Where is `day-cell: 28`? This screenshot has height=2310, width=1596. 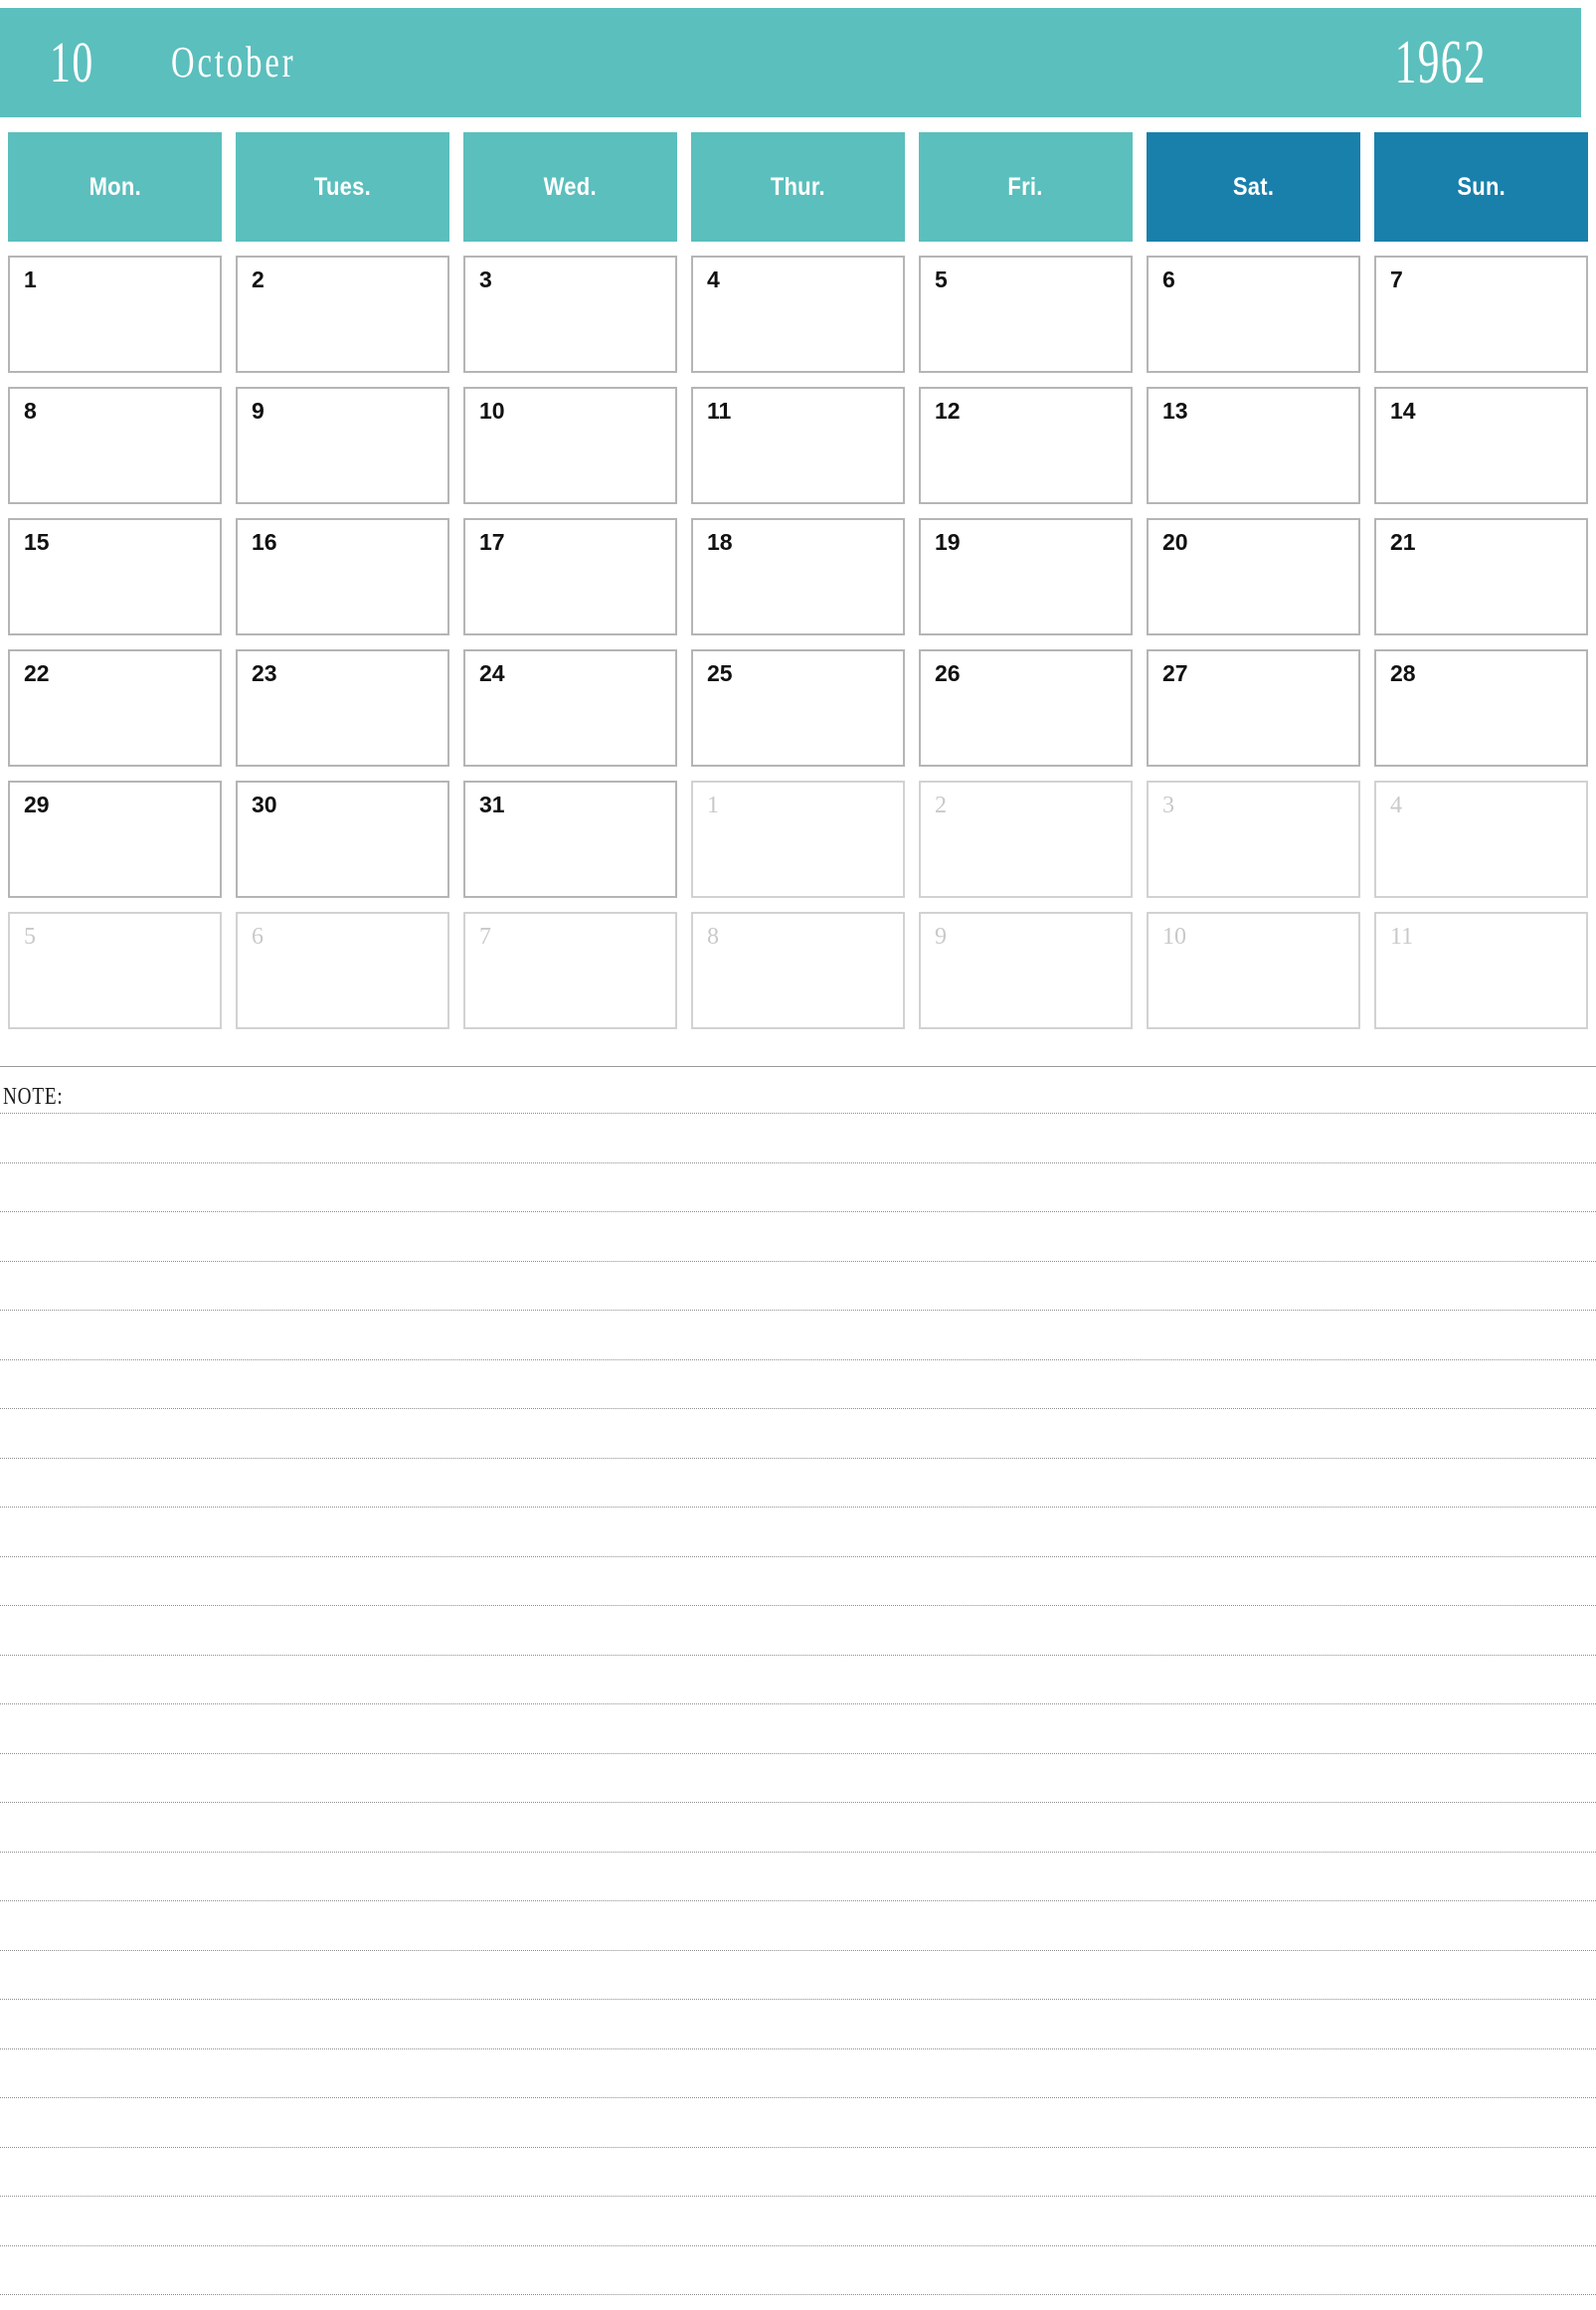
day-cell: 28 is located at coordinates (1481, 708).